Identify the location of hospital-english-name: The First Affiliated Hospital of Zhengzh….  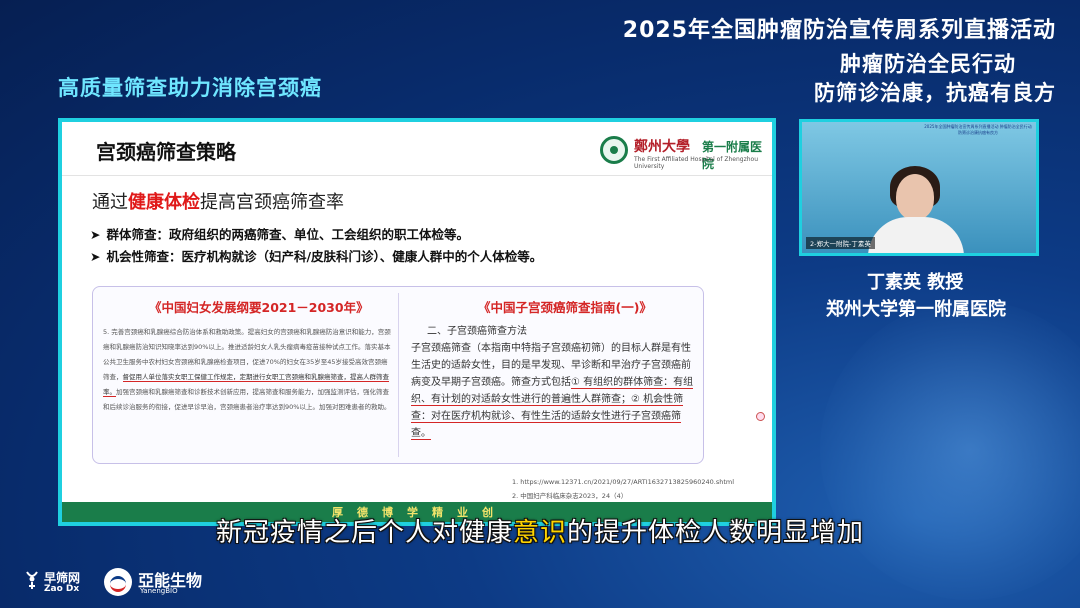
(696, 163).